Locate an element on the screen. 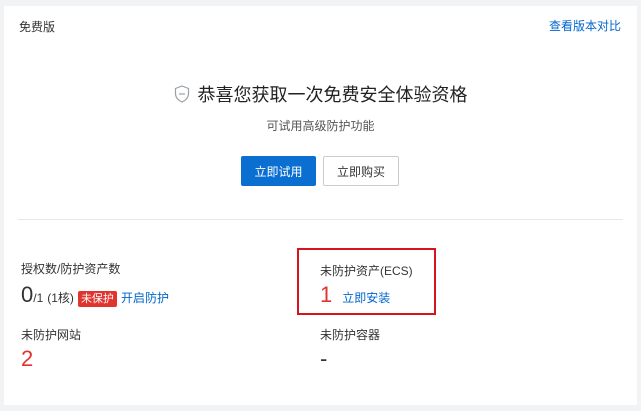 This screenshot has height=411, width=641. unprotected-ecs-row: 1 立即安装 is located at coordinates (355, 295).